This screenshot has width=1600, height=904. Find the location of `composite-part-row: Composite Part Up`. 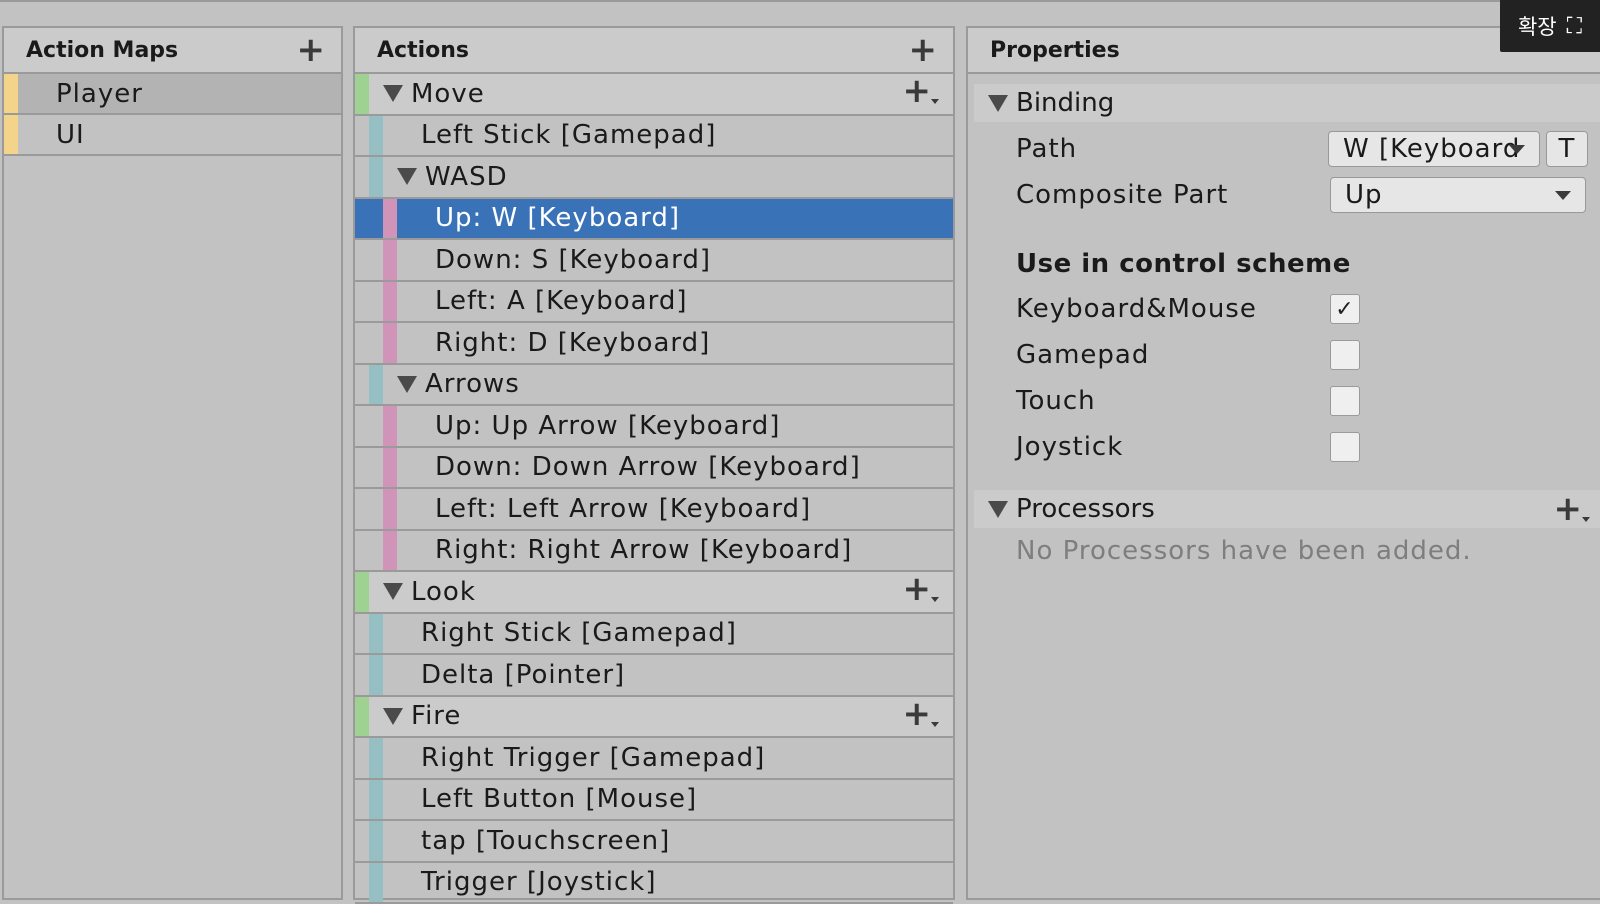

composite-part-row: Composite Part Up is located at coordinates (1284, 195).